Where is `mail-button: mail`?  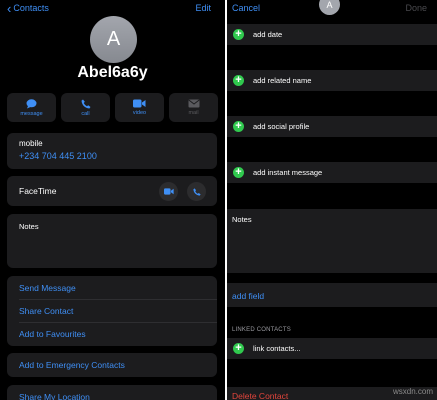 mail-button: mail is located at coordinates (193, 107).